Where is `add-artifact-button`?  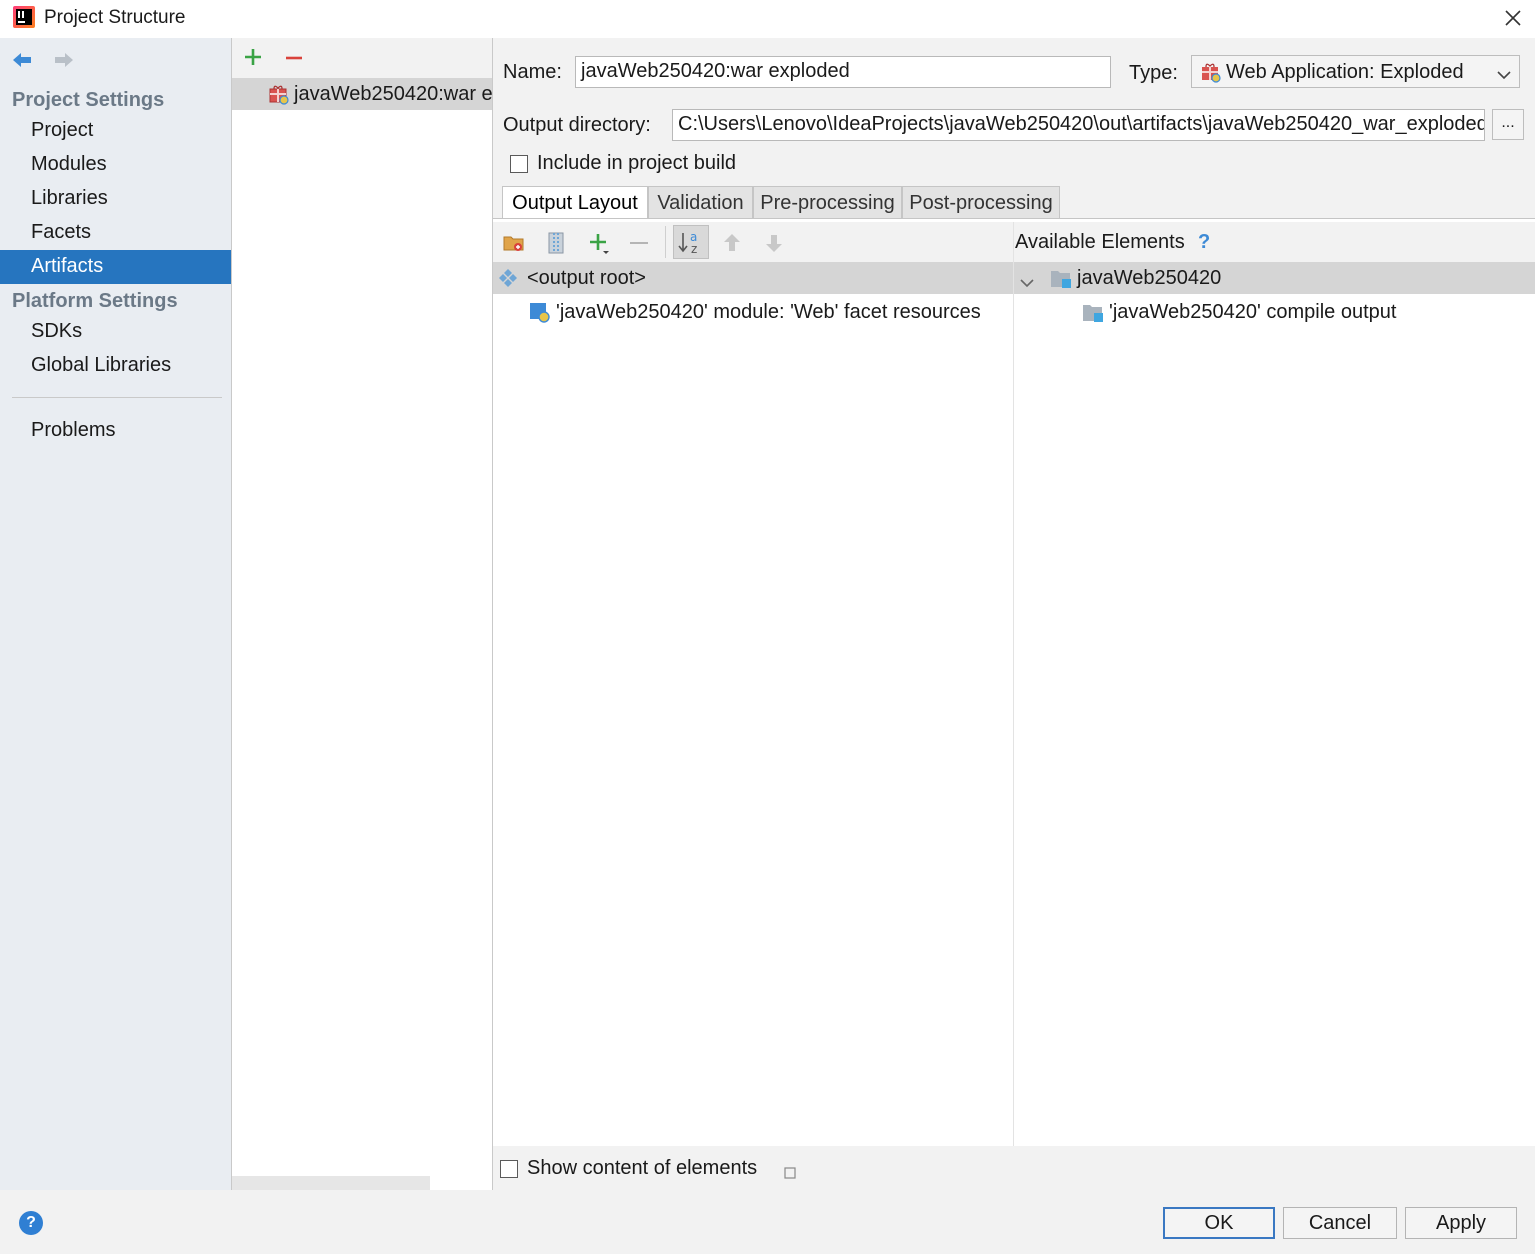
add-artifact-button is located at coordinates (253, 57).